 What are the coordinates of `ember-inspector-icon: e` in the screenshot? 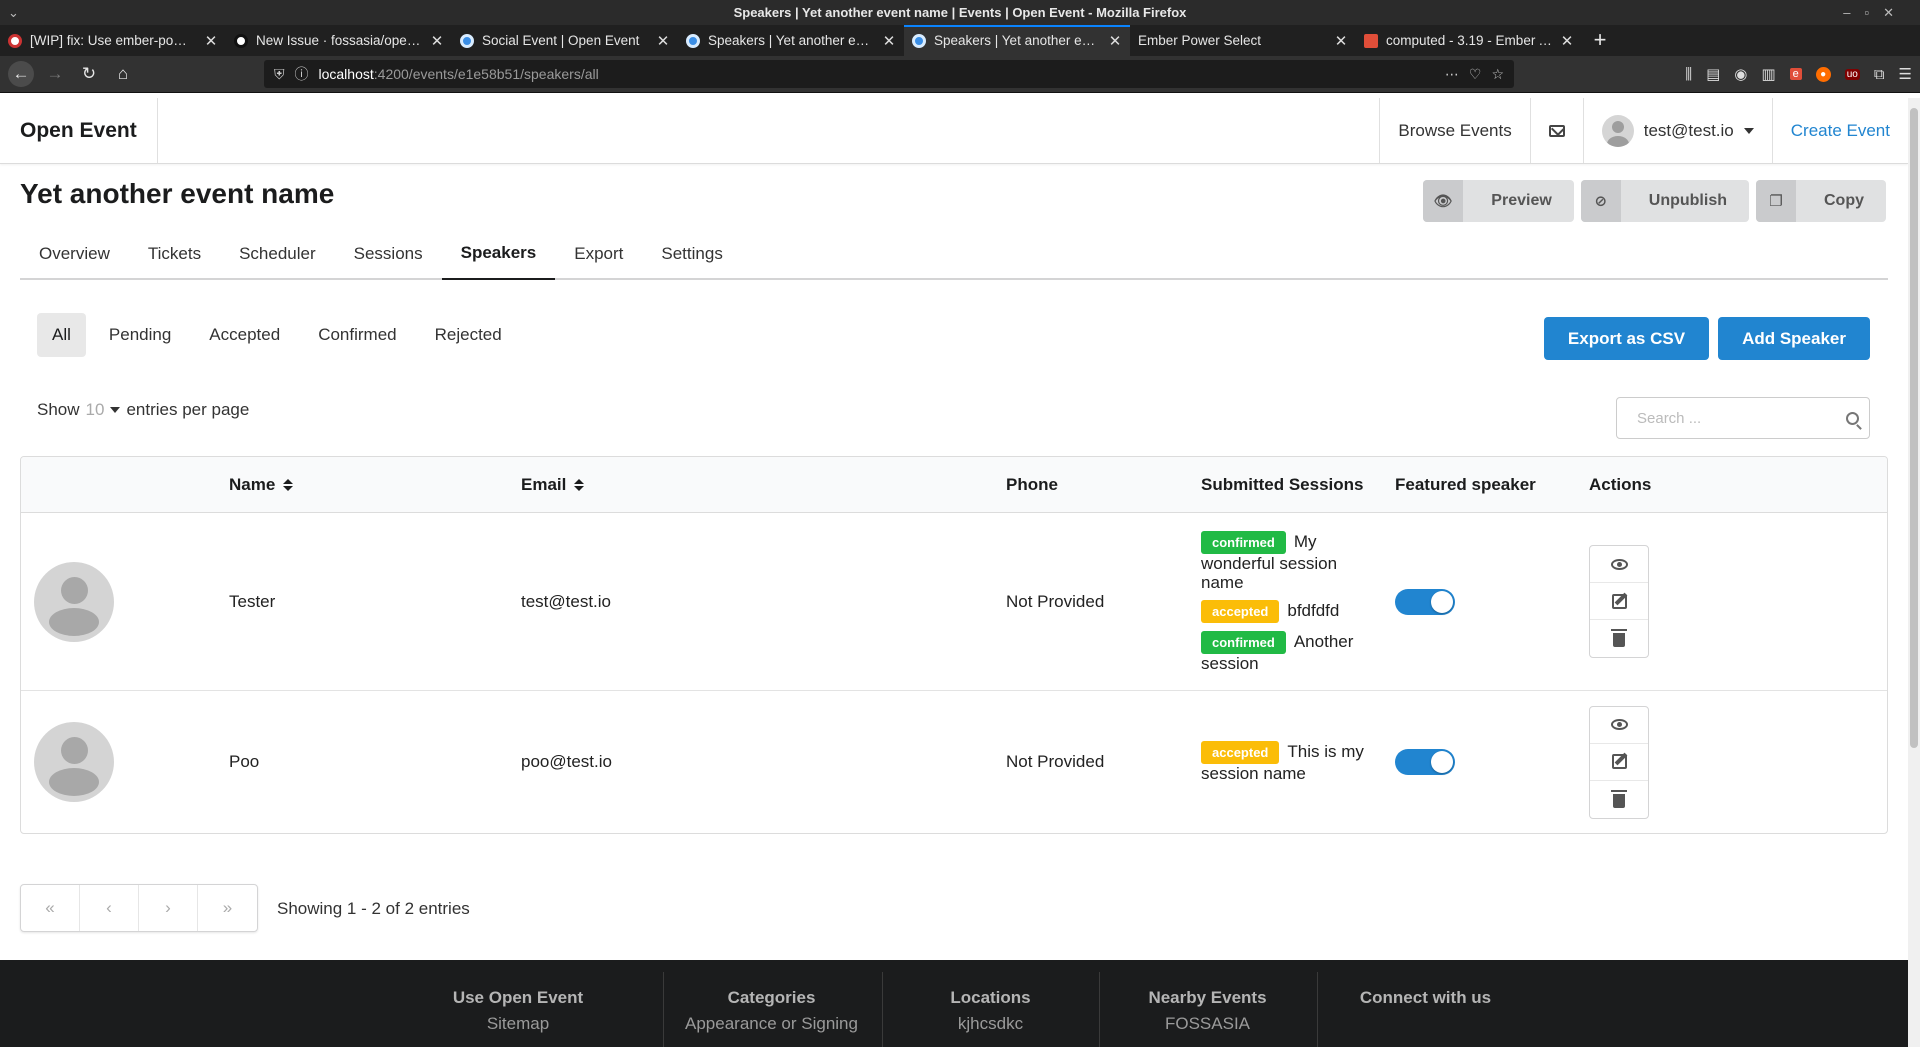 It's located at (1795, 74).